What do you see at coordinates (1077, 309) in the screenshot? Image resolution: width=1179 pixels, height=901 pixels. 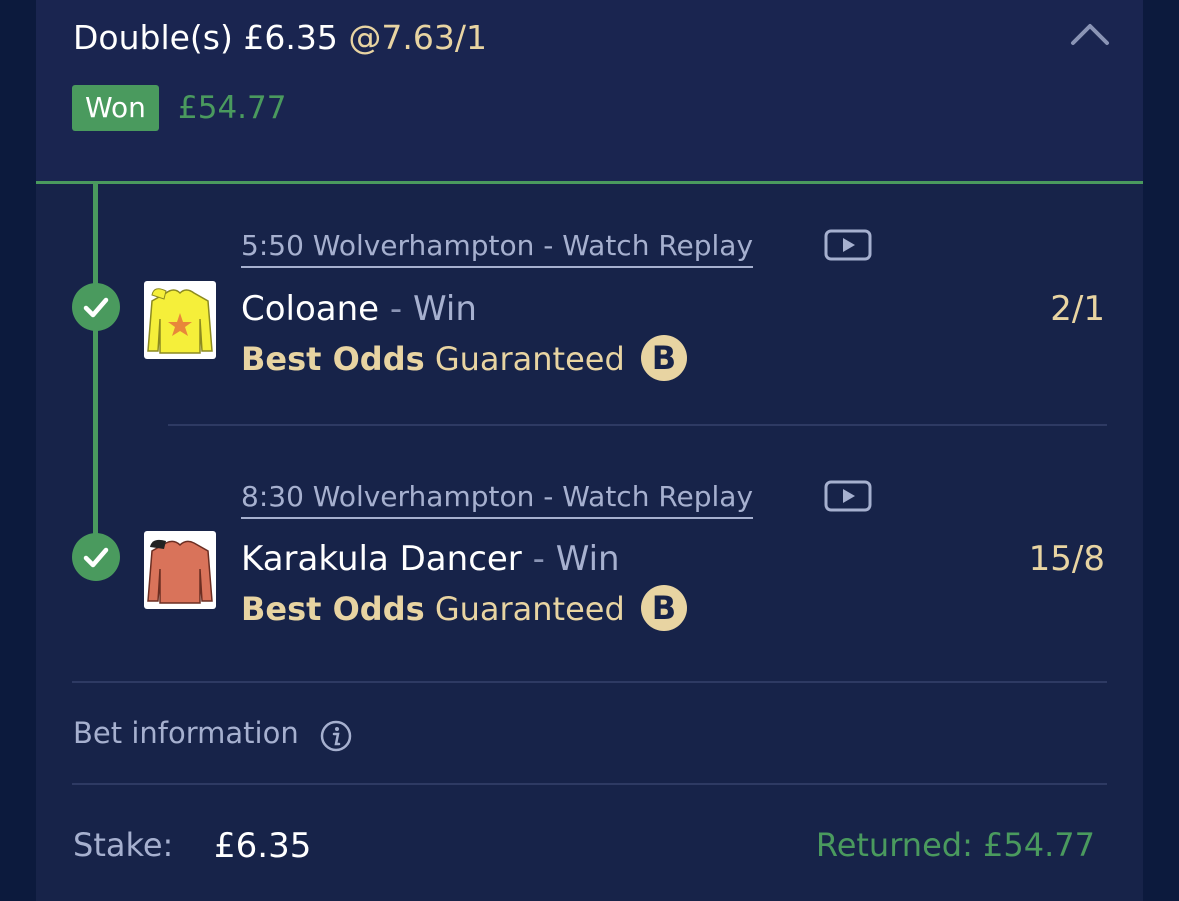 I see `selection-price: 2/1` at bounding box center [1077, 309].